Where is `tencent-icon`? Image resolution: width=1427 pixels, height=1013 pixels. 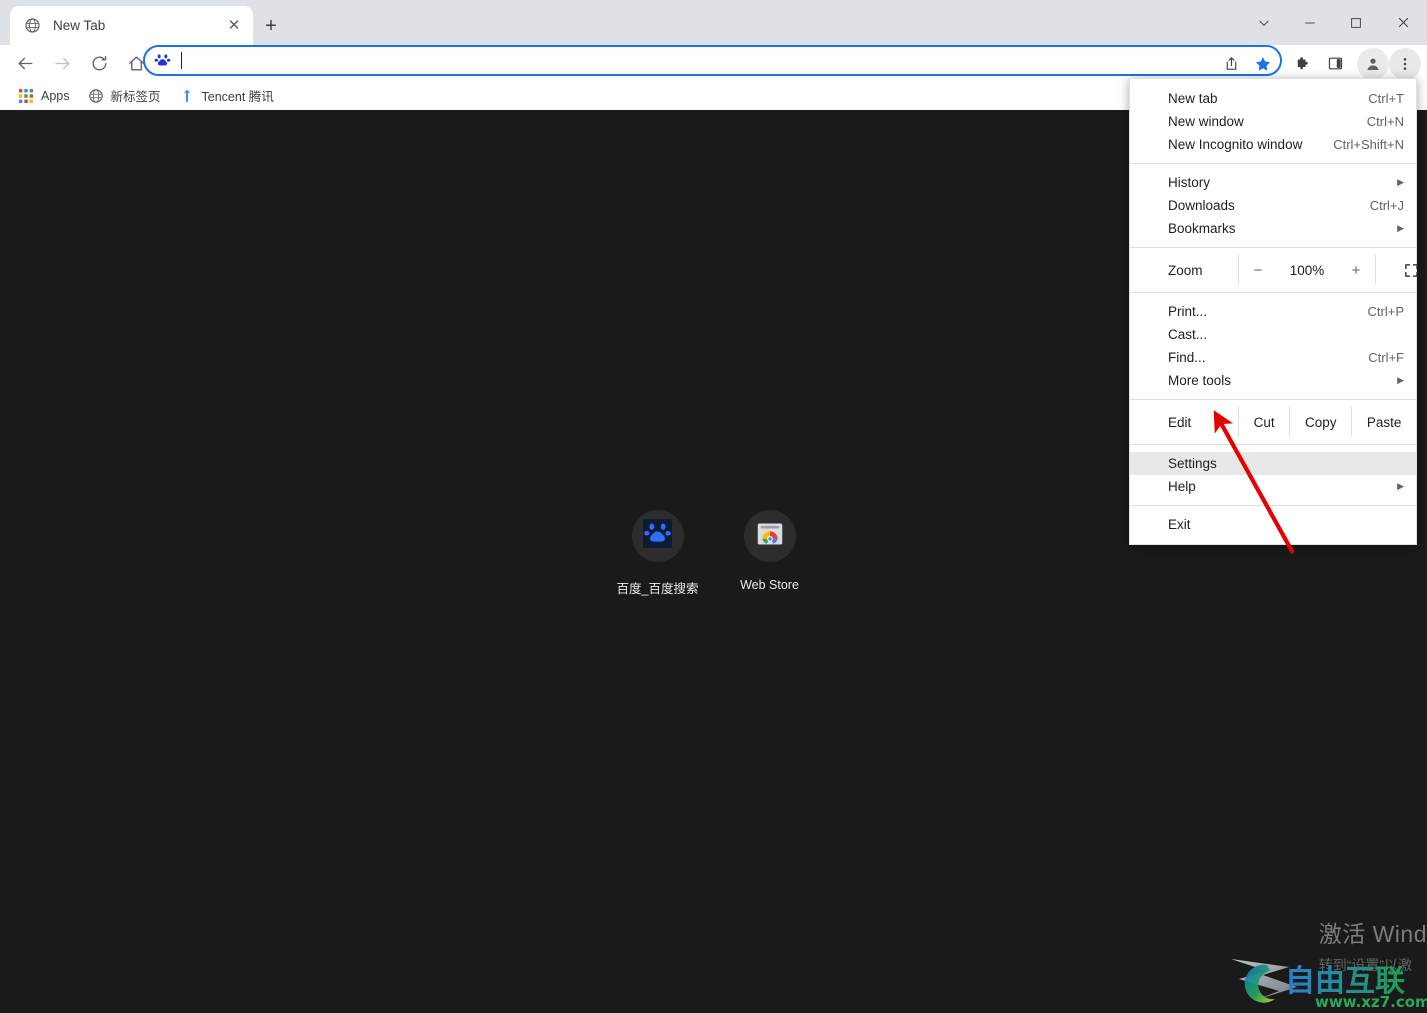 tencent-icon is located at coordinates (187, 96).